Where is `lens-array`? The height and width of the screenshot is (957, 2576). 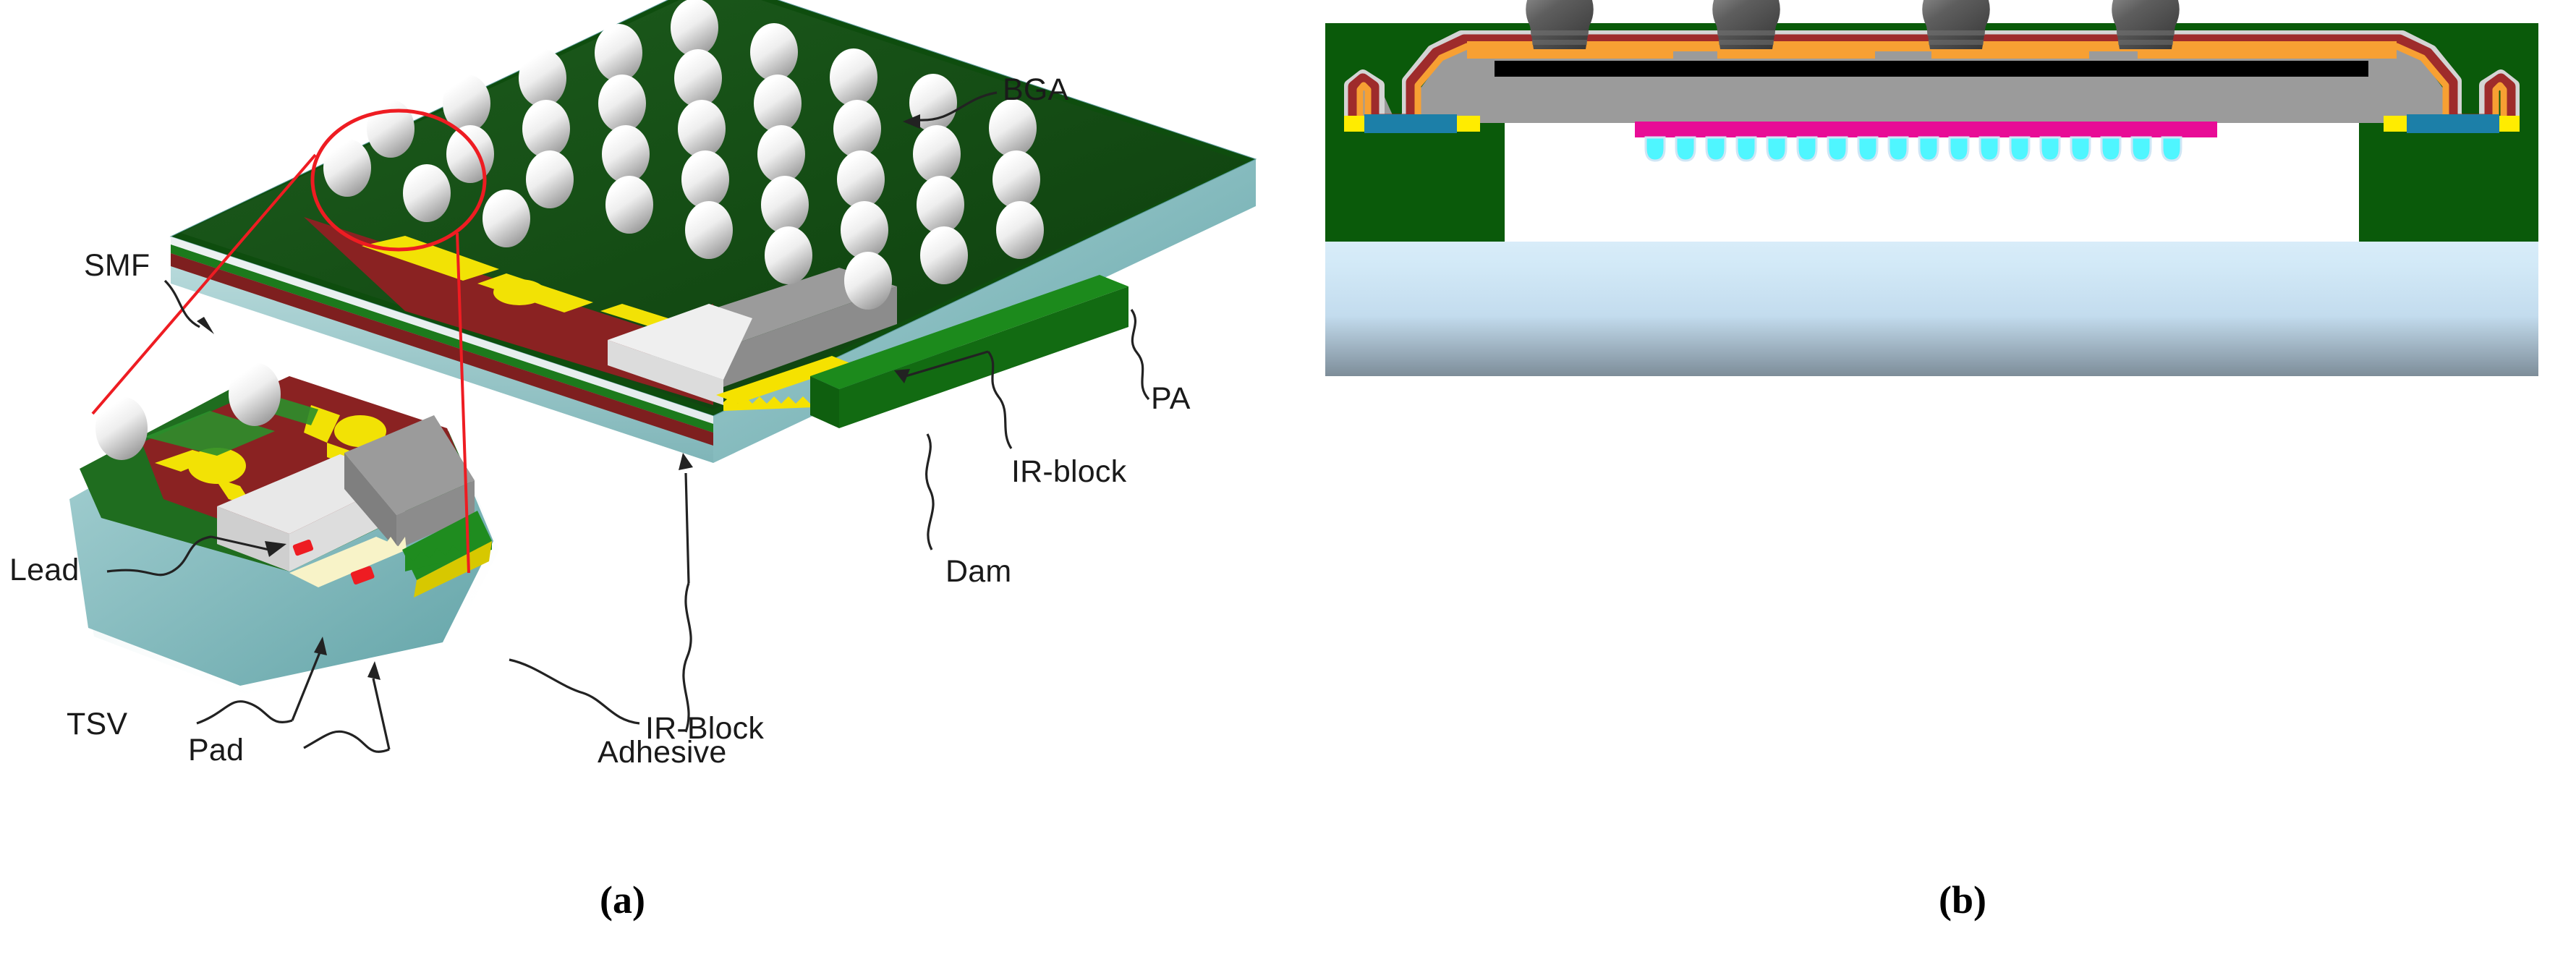
lens-array is located at coordinates (1913, 149).